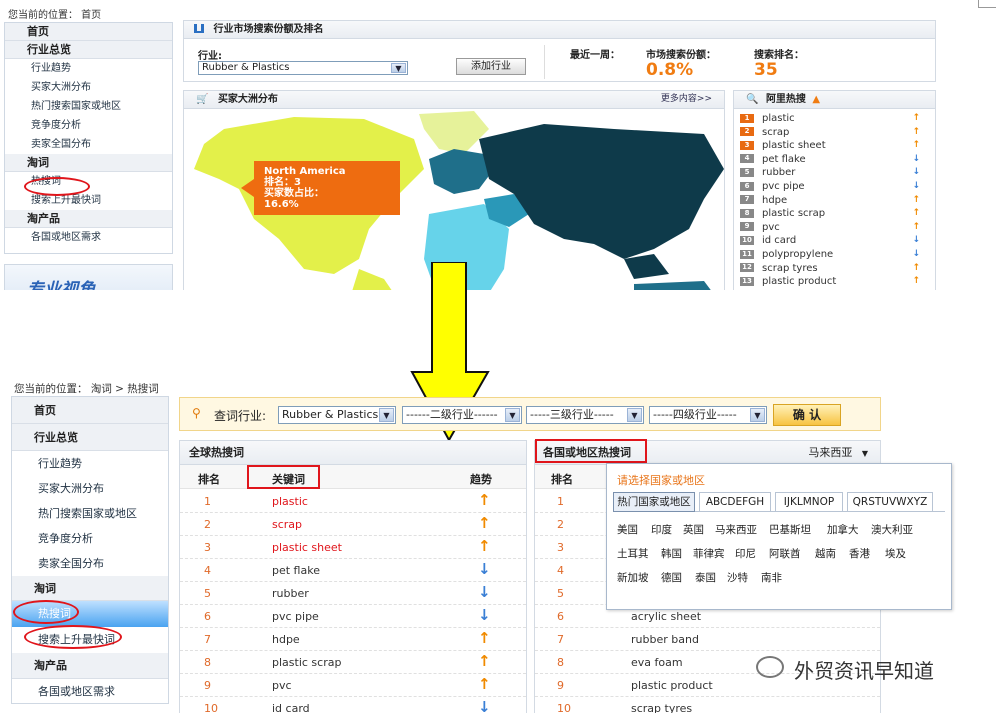 This screenshot has height=713, width=996. I want to click on country-option: 美国, so click(627, 529).